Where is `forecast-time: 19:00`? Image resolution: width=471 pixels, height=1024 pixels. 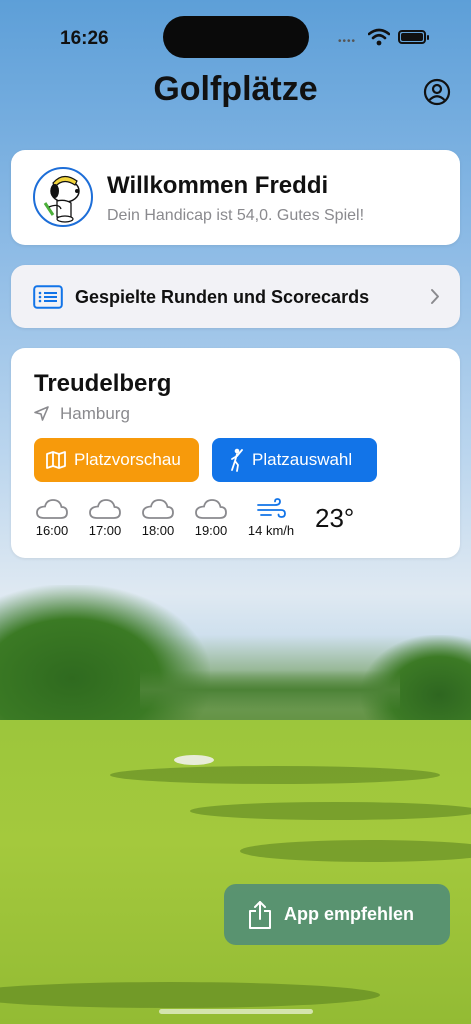
forecast-time: 19:00 is located at coordinates (211, 530).